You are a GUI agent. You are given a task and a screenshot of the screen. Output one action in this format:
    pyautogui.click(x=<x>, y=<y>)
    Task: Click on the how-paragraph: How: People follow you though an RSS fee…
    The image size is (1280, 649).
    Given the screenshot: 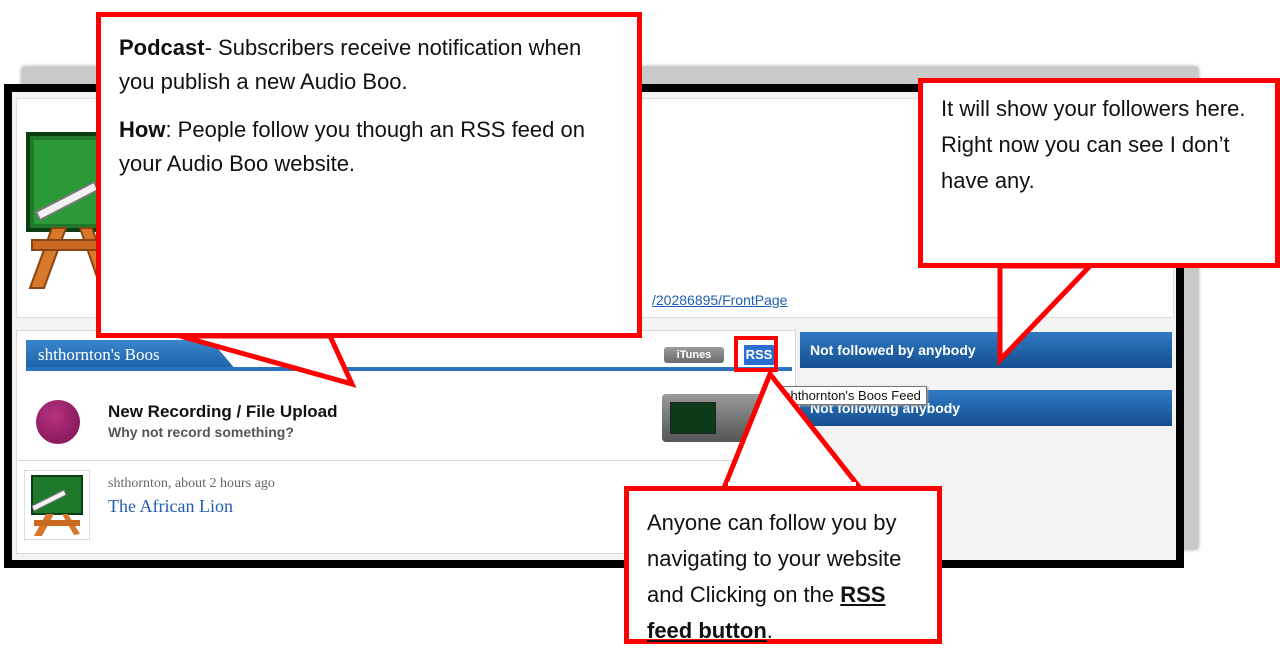 What is the action you would take?
    pyautogui.click(x=369, y=147)
    